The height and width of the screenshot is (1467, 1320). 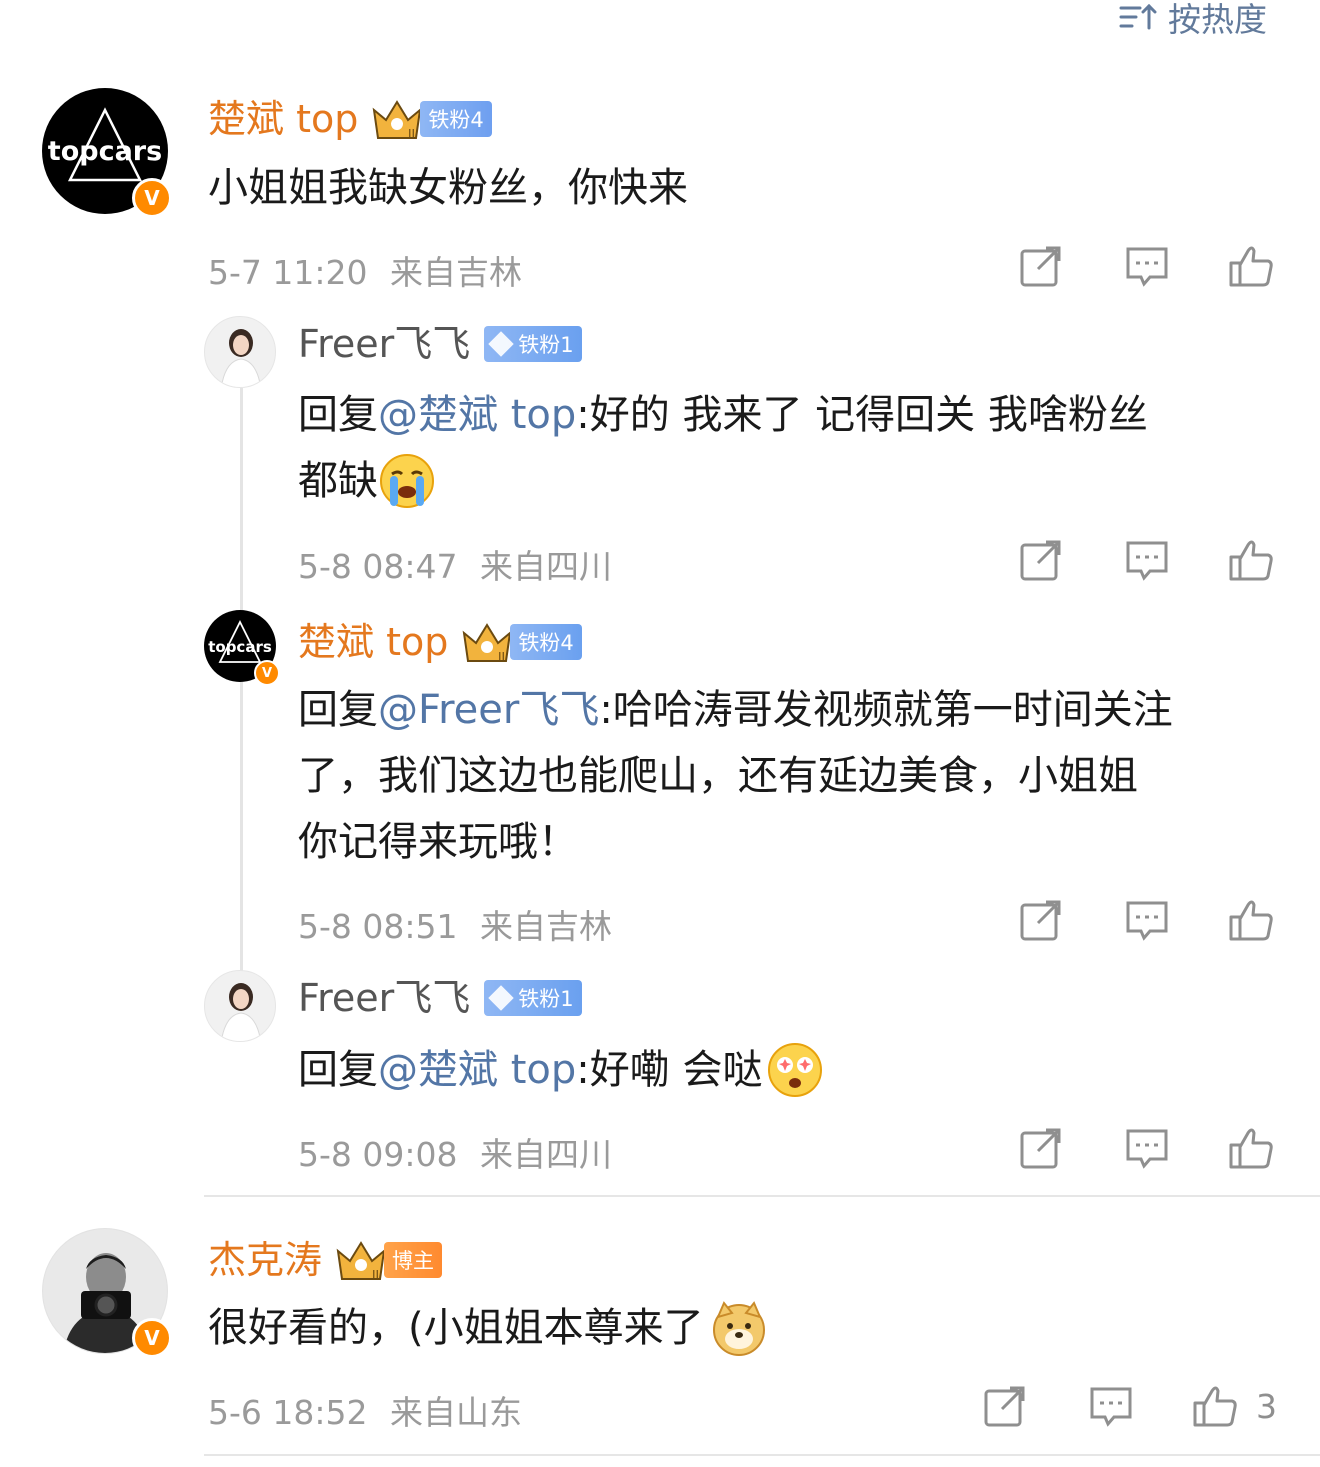 I want to click on like-button: 3, so click(x=1234, y=1406).